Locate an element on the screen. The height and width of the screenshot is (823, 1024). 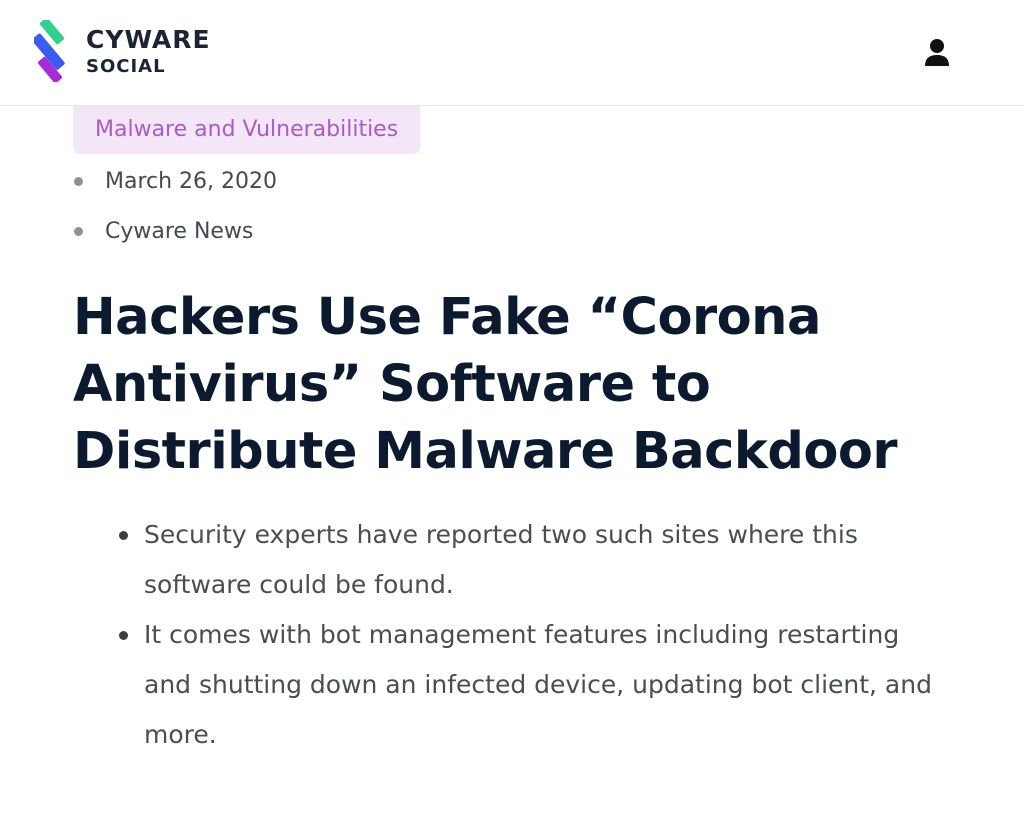
logo-wordmark: CYWARE SOCIAL is located at coordinates (148, 51).